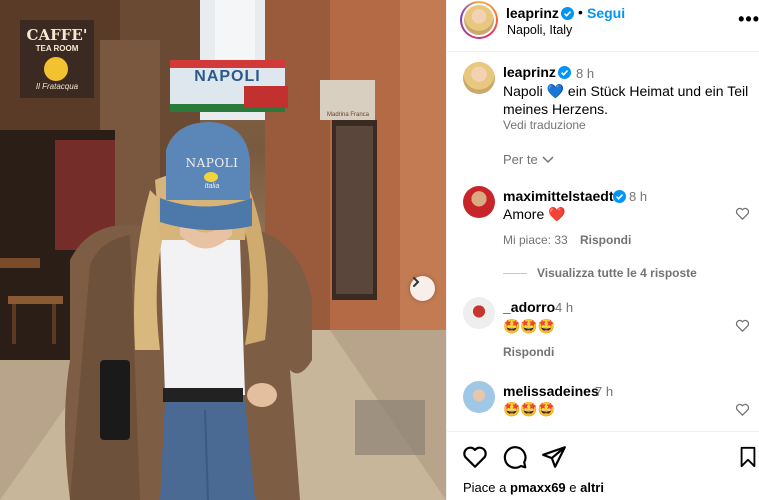  Describe the element at coordinates (606, 13) in the screenshot. I see `follow-button: Segui` at that location.